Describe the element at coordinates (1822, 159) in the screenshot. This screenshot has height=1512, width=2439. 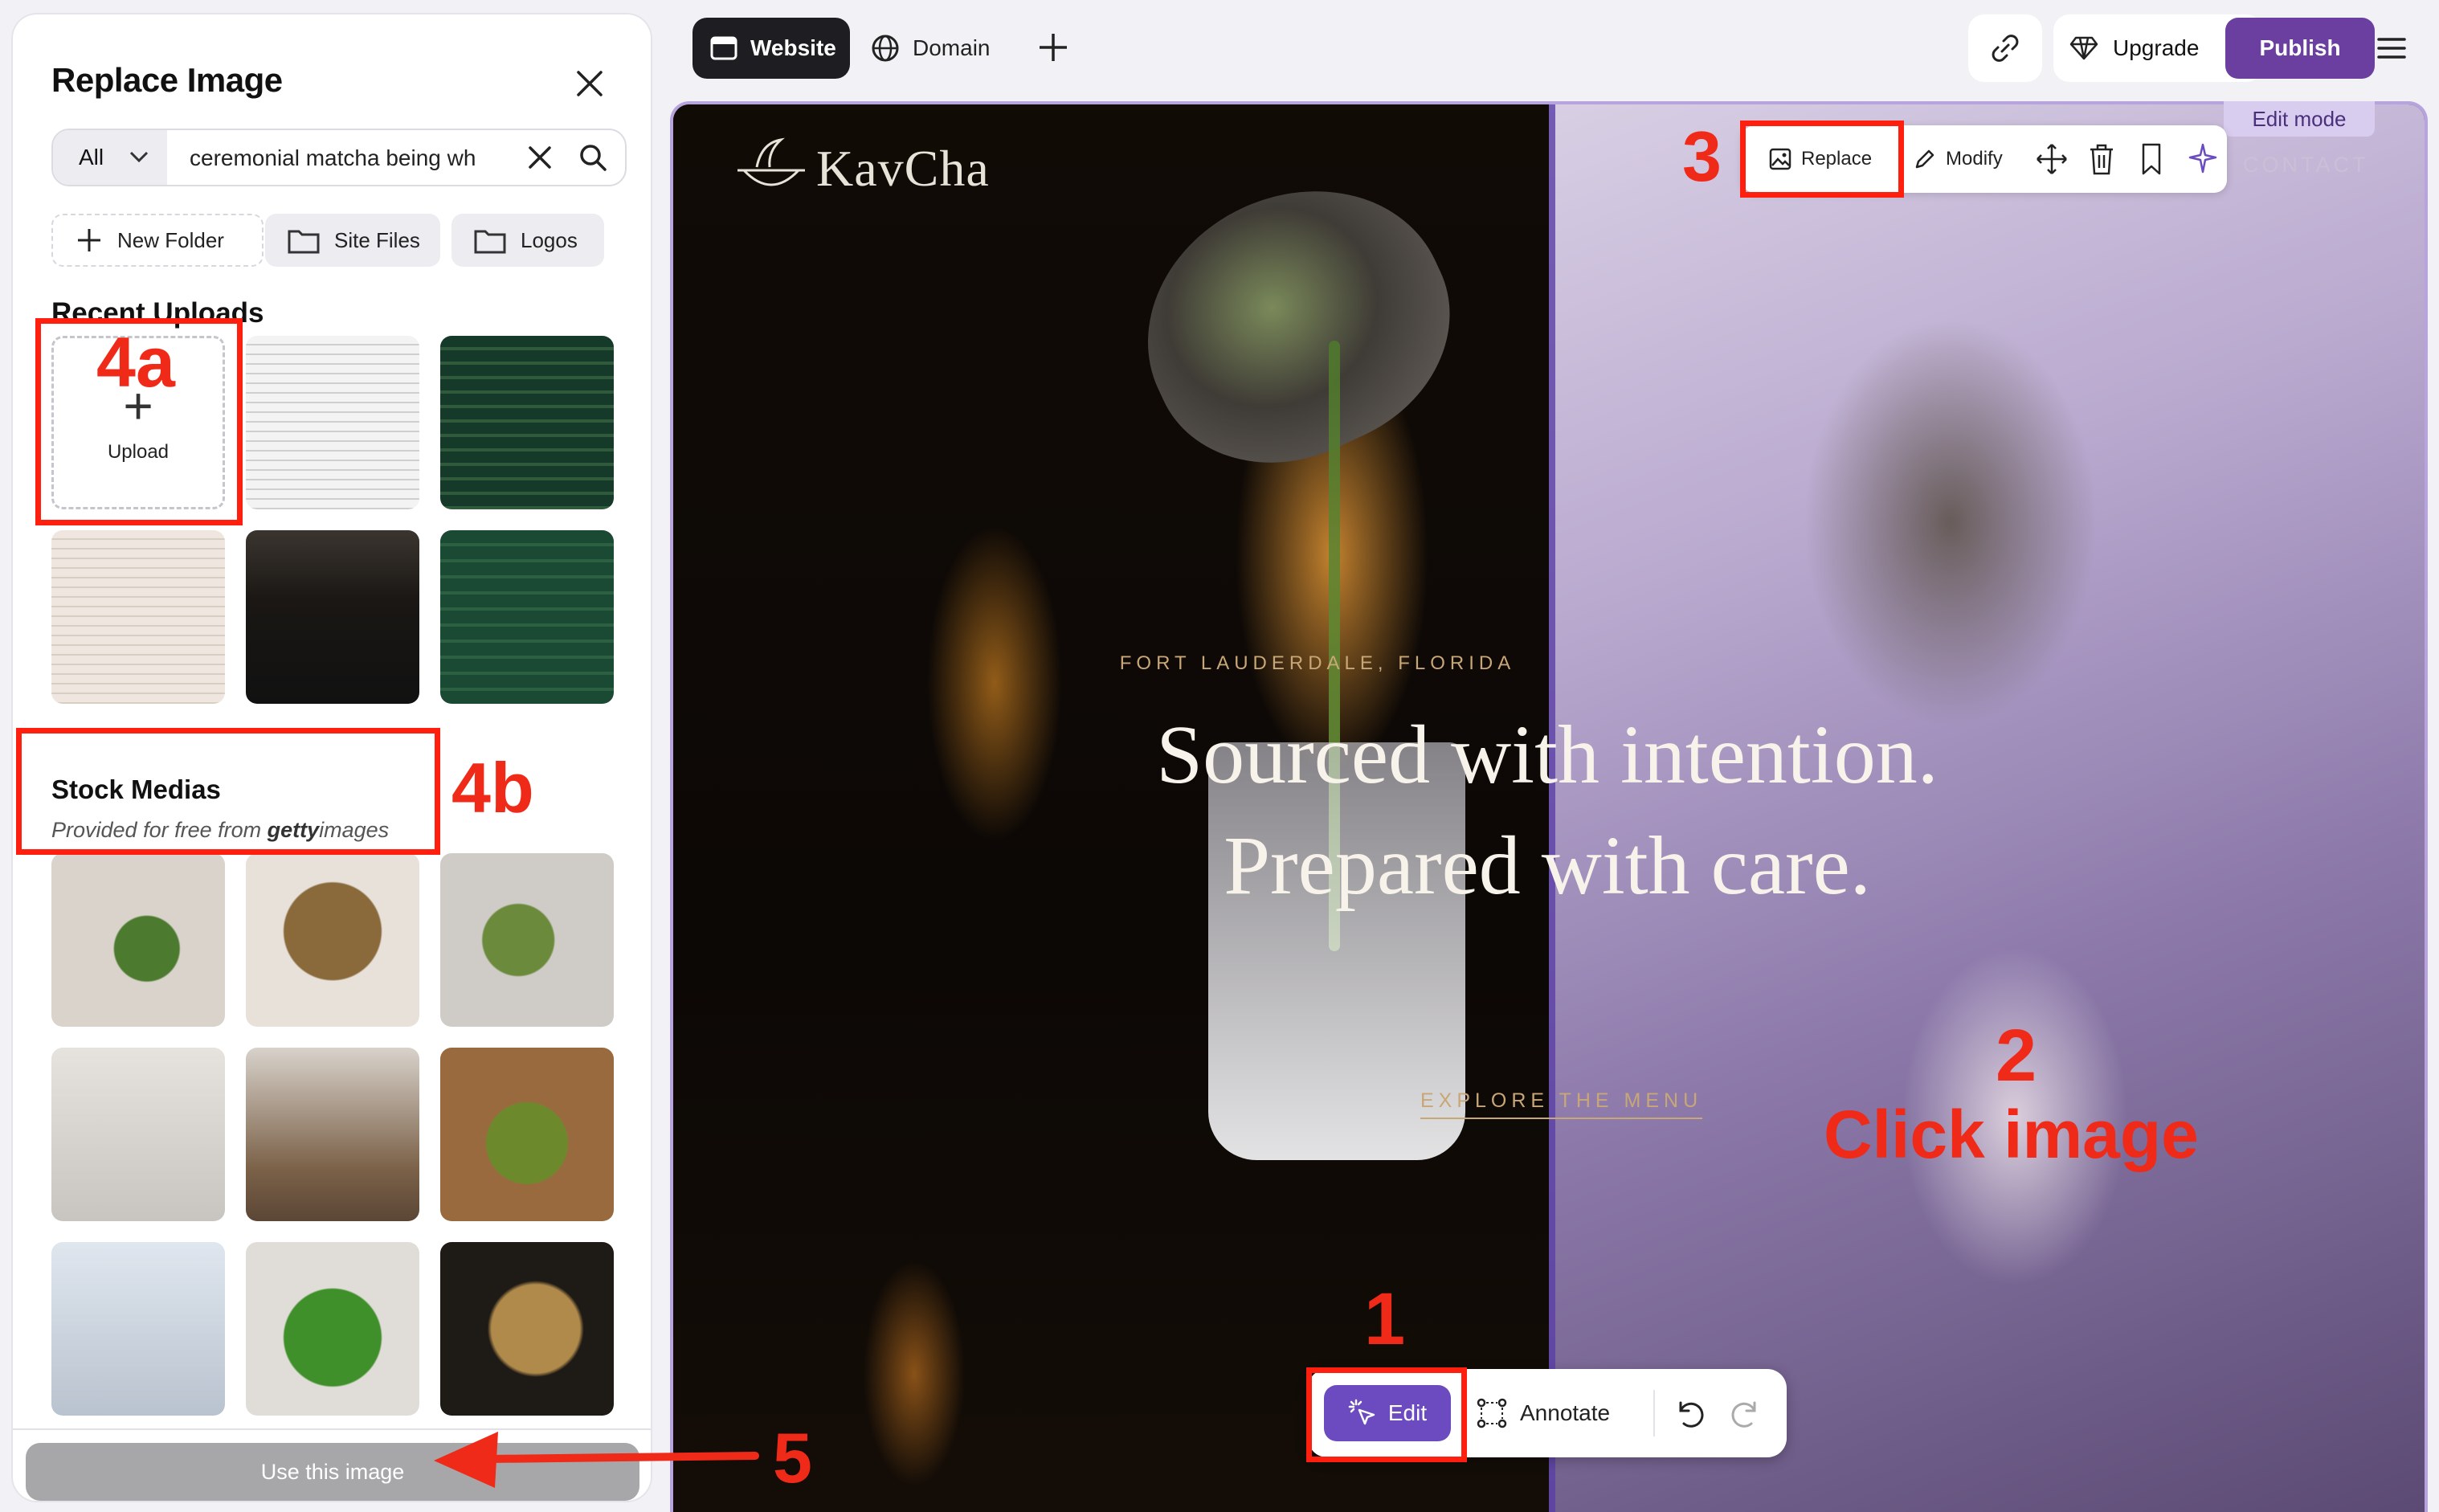
I see `annotation-box-replace` at that location.